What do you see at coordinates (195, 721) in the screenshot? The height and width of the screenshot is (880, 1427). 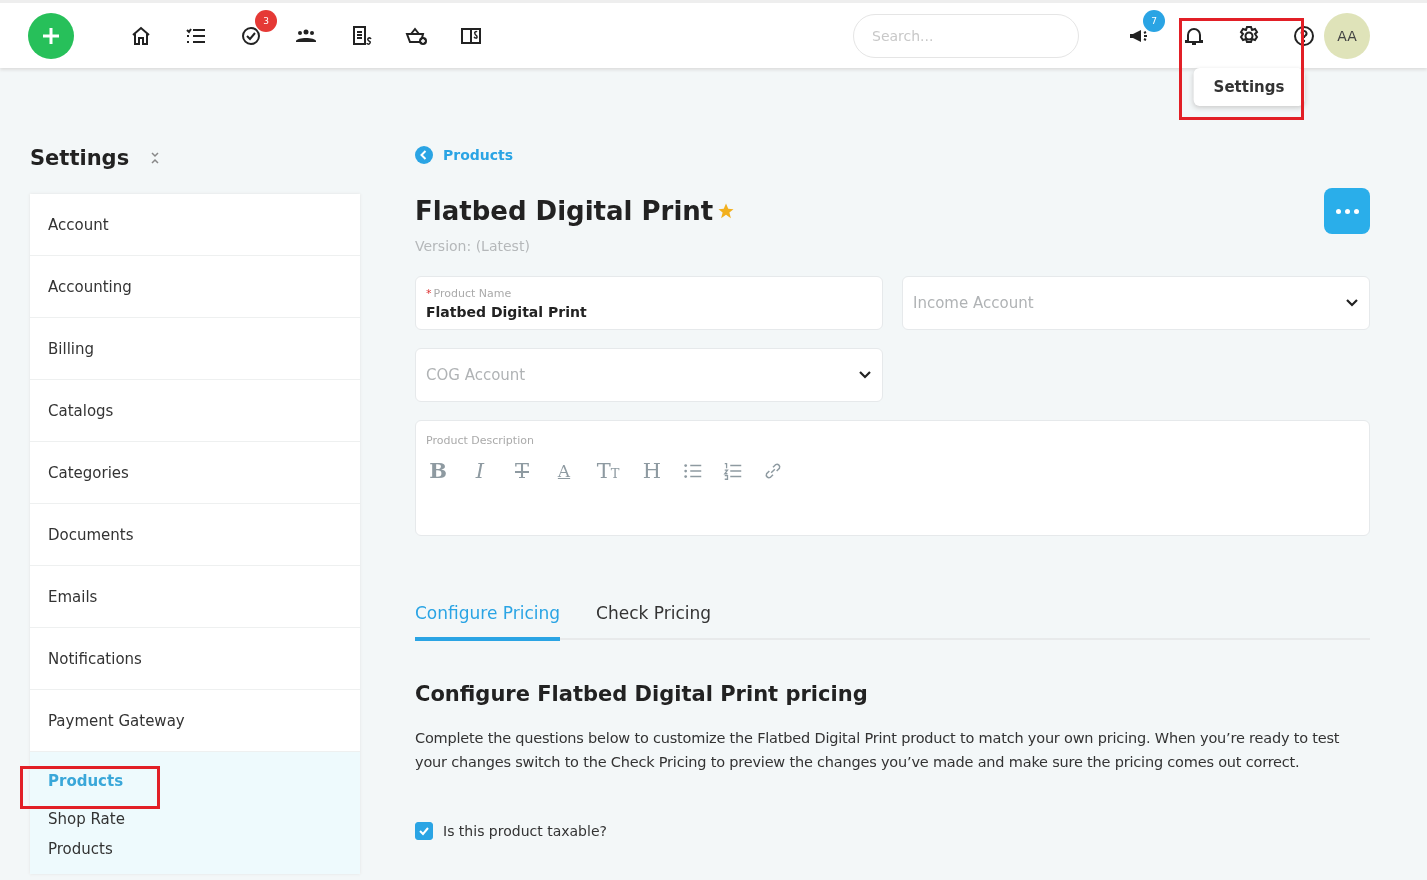 I see `sidebar-item: Payment Gateway` at bounding box center [195, 721].